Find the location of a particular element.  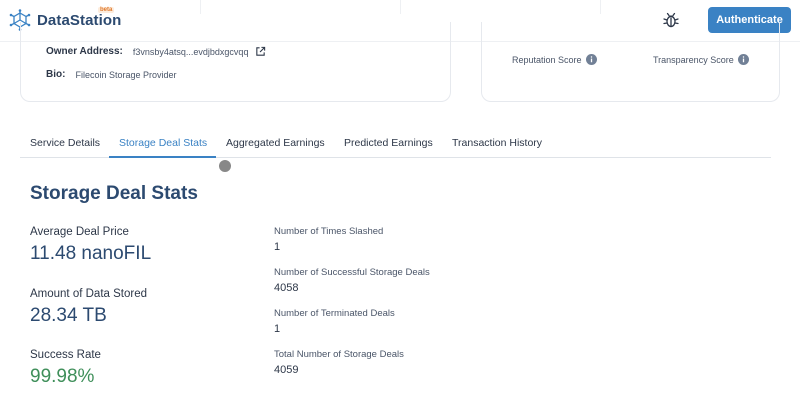

terminated-deals-value: 1 is located at coordinates (277, 329).